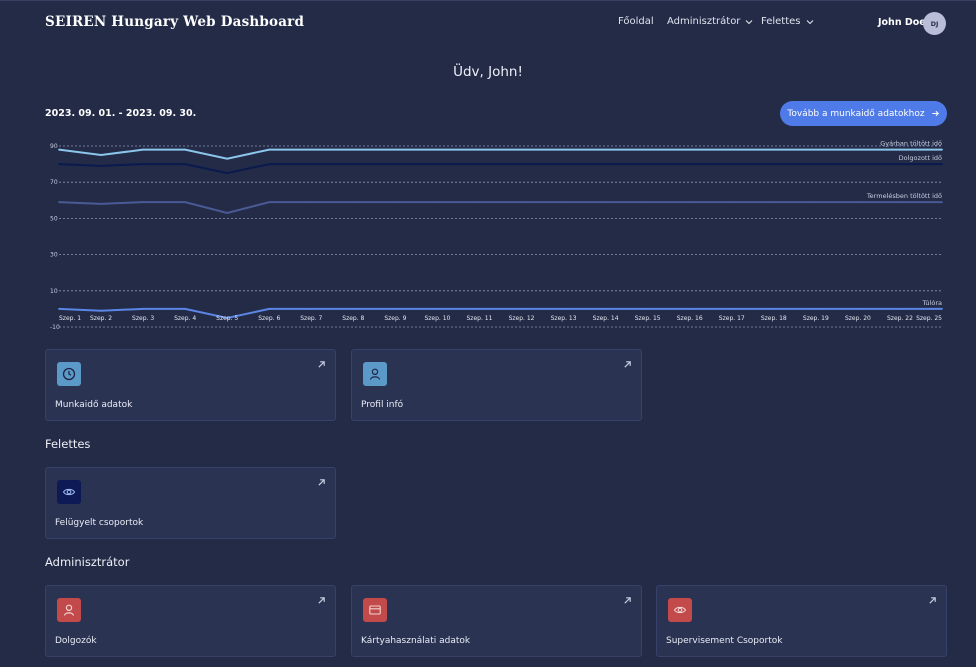 The width and height of the screenshot is (976, 667). I want to click on card-supervised-groups: Felügyelt csoportok, so click(190, 503).